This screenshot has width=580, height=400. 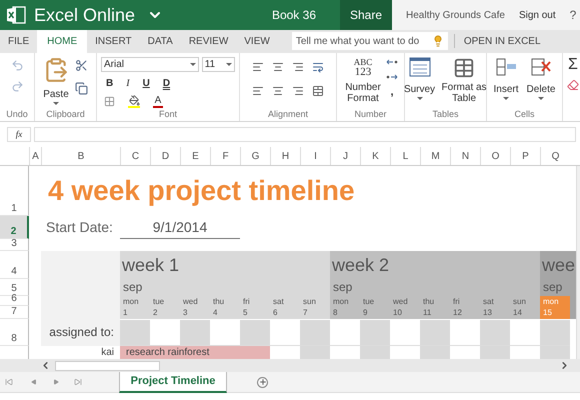 What do you see at coordinates (150, 265) in the screenshot?
I see `week-label: week 1` at bounding box center [150, 265].